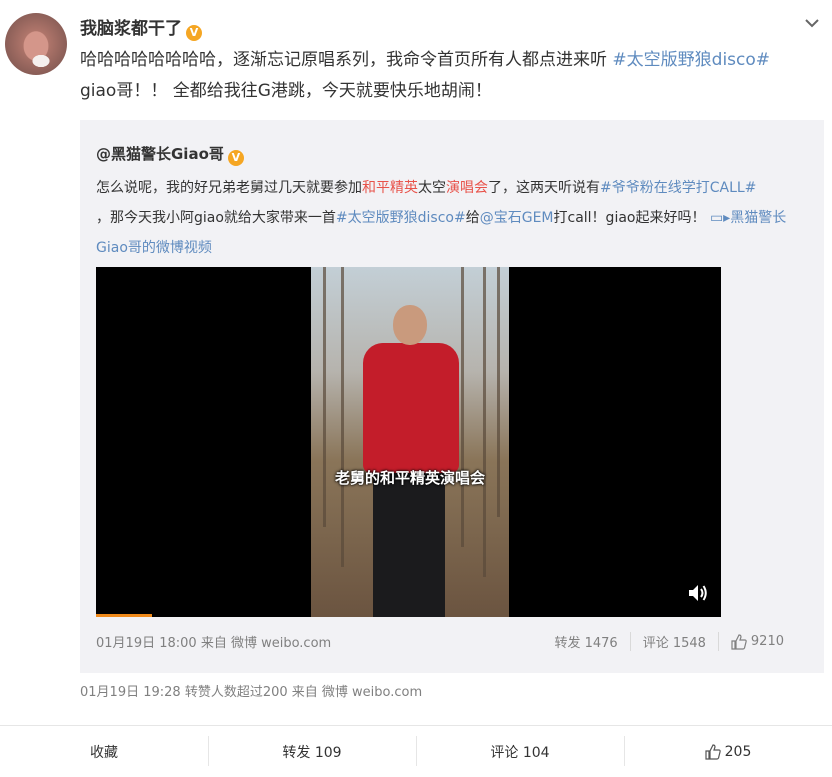  I want to click on video-frame: 老舅的和平精英演唱会, so click(410, 442).